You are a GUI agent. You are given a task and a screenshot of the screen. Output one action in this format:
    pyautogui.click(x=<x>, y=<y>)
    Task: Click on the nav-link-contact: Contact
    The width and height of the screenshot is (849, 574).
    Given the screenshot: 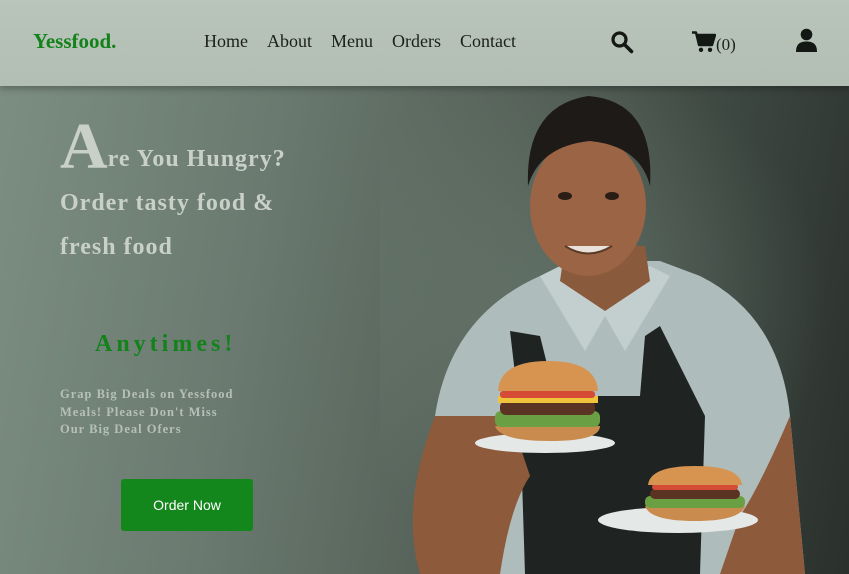 What is the action you would take?
    pyautogui.click(x=488, y=41)
    